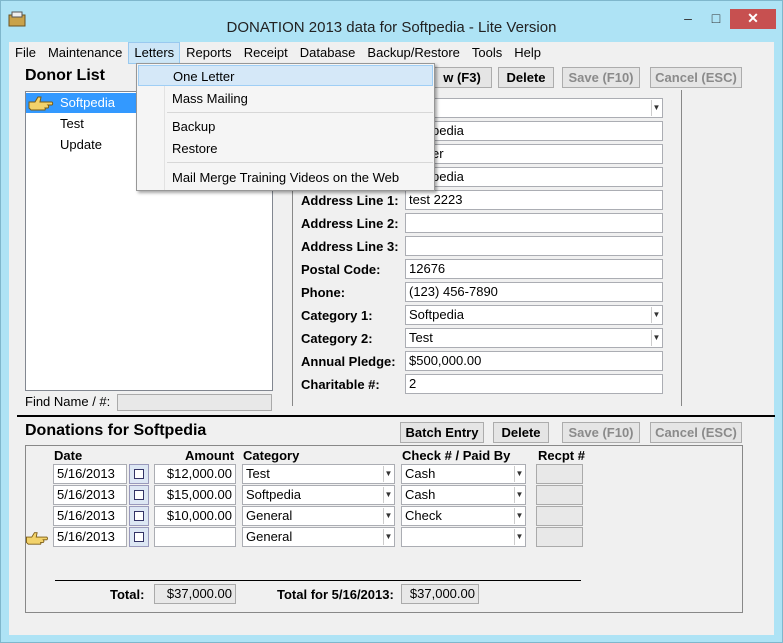 The image size is (783, 643). I want to click on donor-item-softpedia: Softpedia, so click(81, 103).